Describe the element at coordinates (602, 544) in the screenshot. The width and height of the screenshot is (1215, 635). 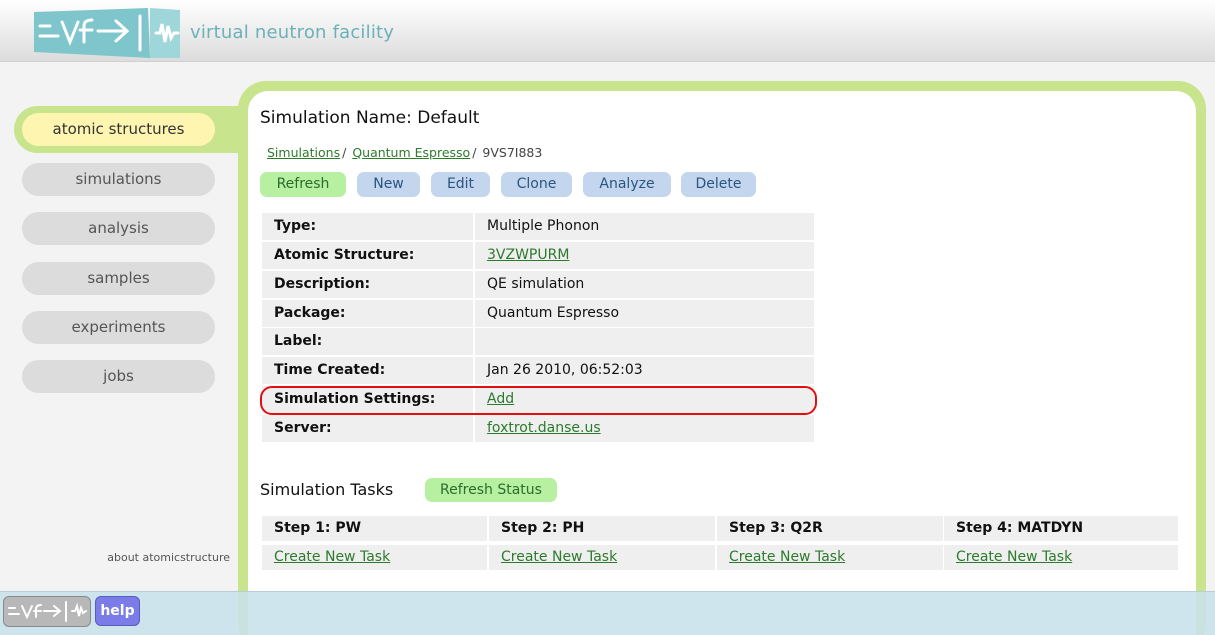
I see `task-step-2: Step 2: PH Create New Task` at that location.